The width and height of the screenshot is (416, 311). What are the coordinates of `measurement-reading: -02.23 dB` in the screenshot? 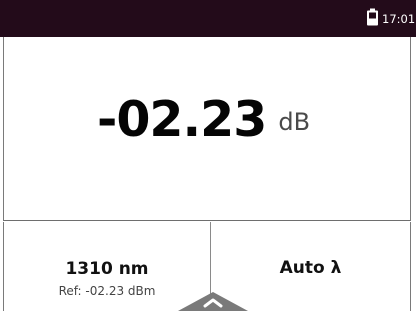 It's located at (203, 120).